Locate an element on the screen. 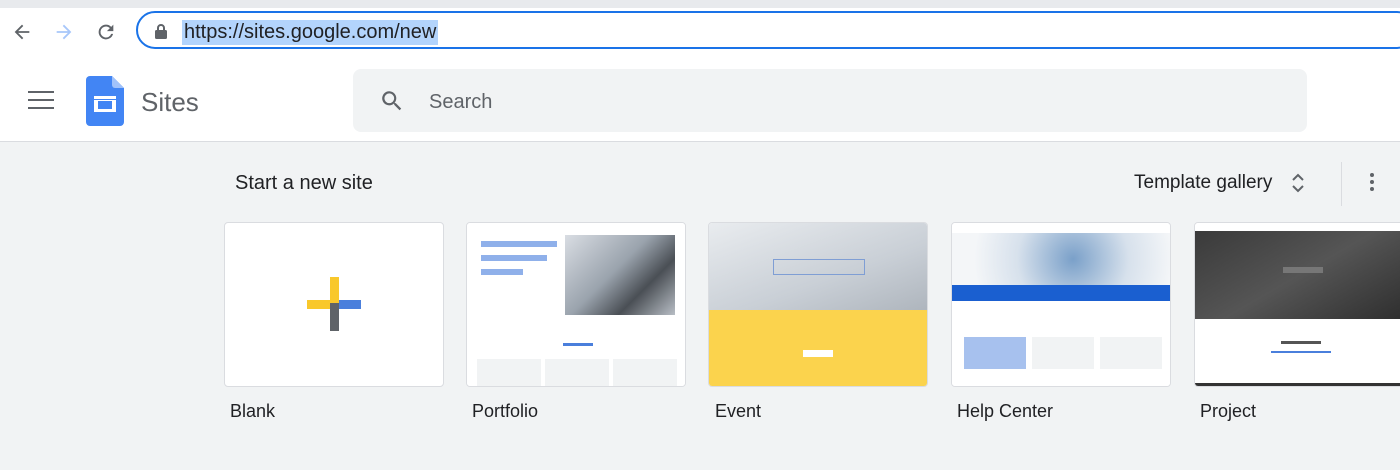  portfolio-grid is located at coordinates (577, 372).